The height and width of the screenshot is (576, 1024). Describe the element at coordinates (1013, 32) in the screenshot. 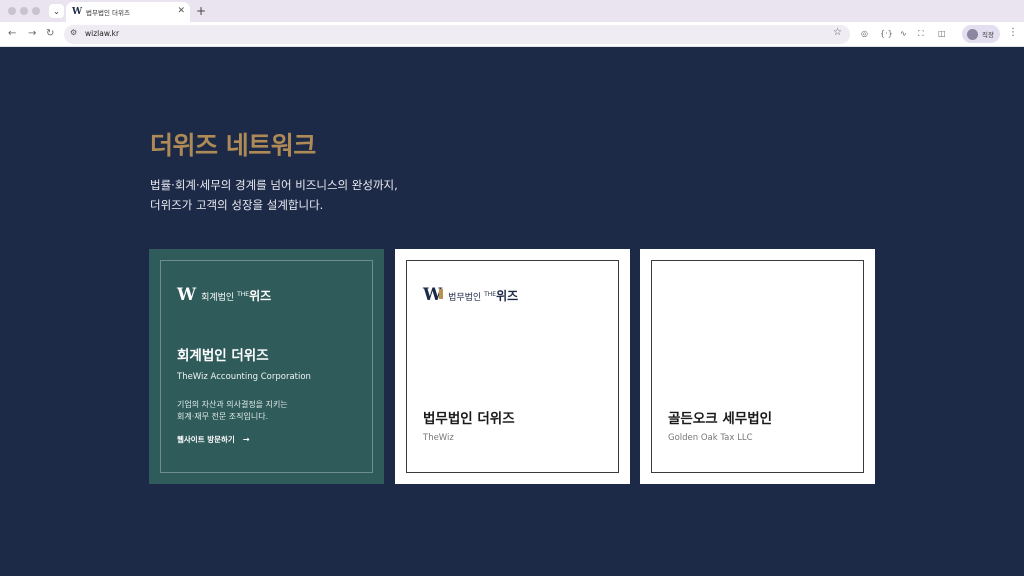

I see `menu-icon: ⋮` at that location.